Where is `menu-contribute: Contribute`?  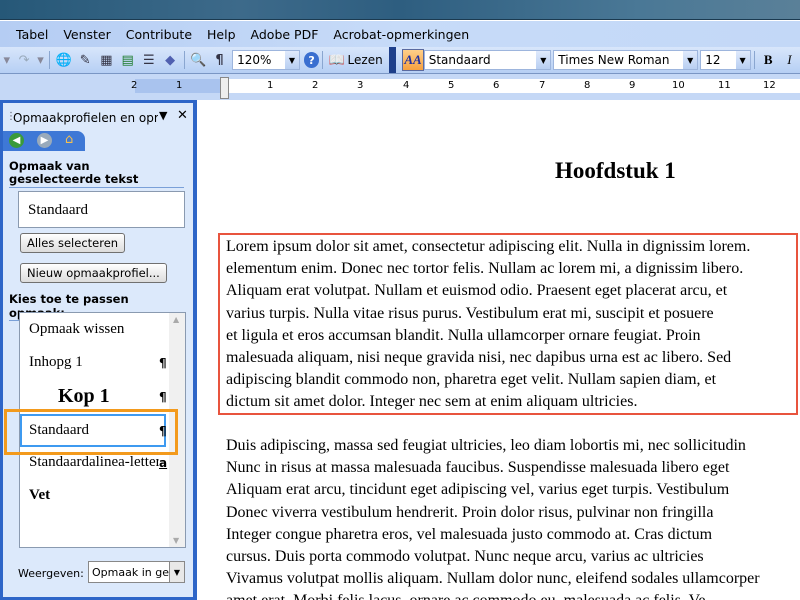
menu-contribute: Contribute is located at coordinates (159, 34).